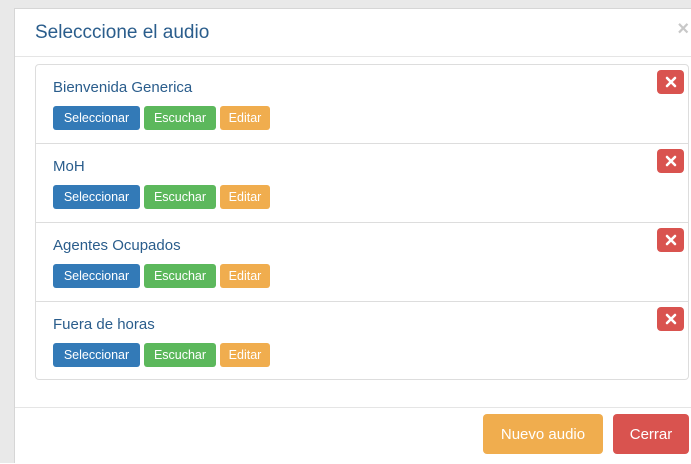  What do you see at coordinates (122, 32) in the screenshot?
I see `modal-title: Selecccione el audio` at bounding box center [122, 32].